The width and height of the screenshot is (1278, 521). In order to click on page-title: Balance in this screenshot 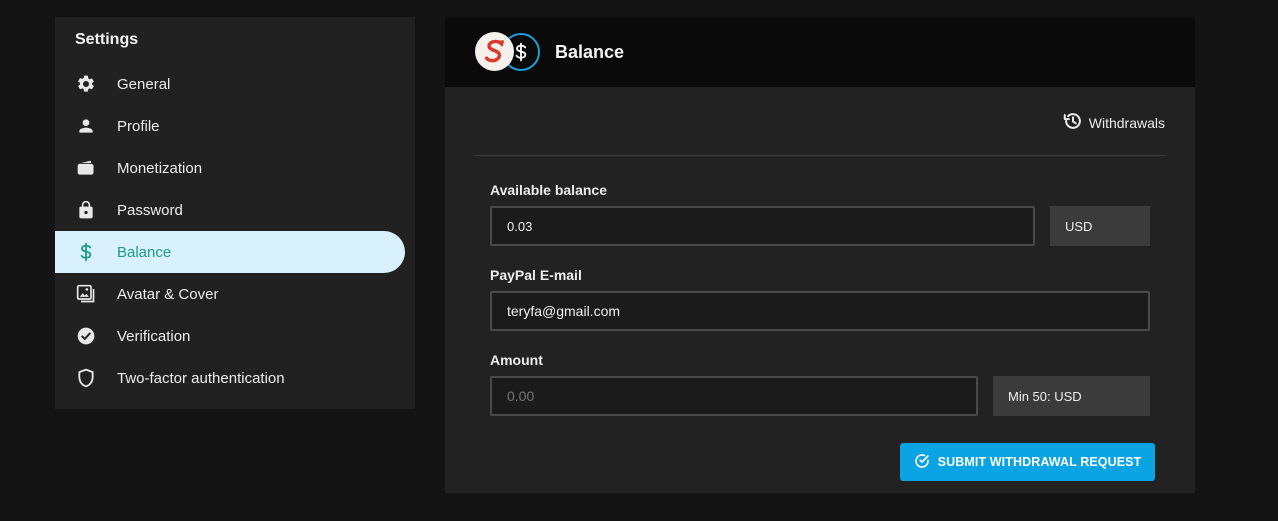, I will do `click(590, 52)`.